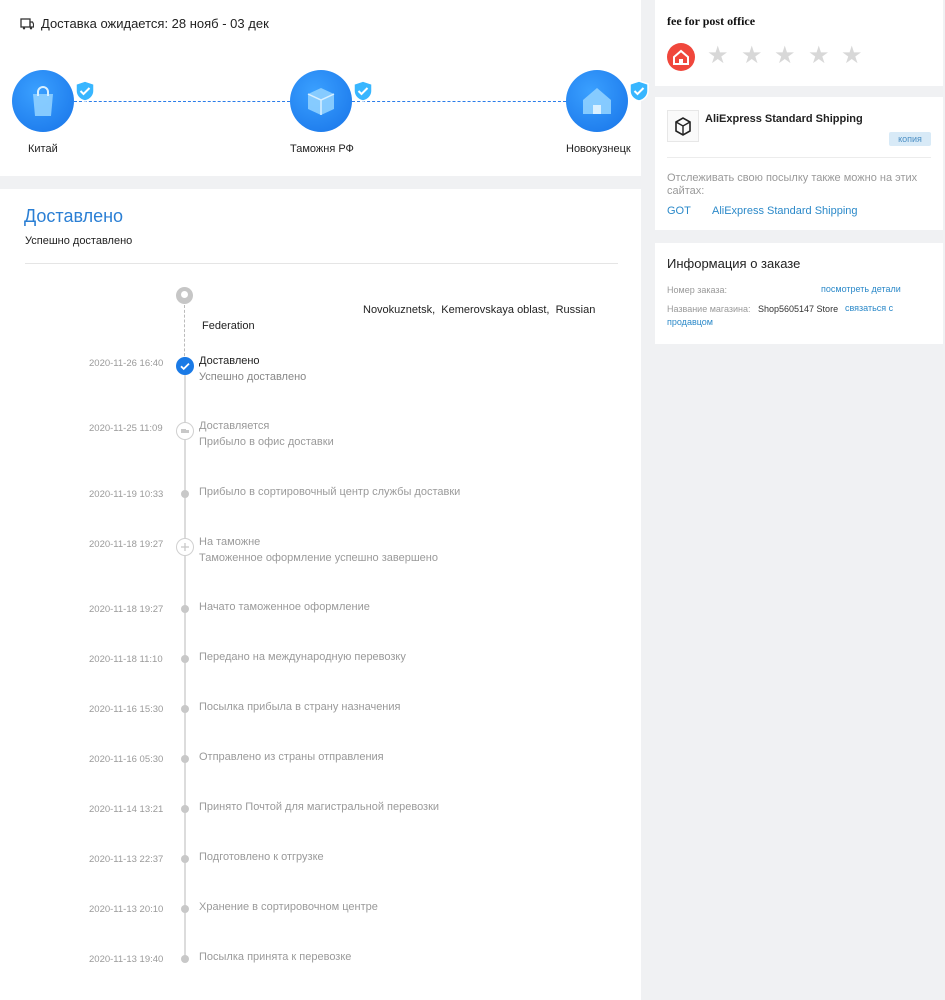 The image size is (945, 1000). I want to click on timeline-line, so click(185, 663).